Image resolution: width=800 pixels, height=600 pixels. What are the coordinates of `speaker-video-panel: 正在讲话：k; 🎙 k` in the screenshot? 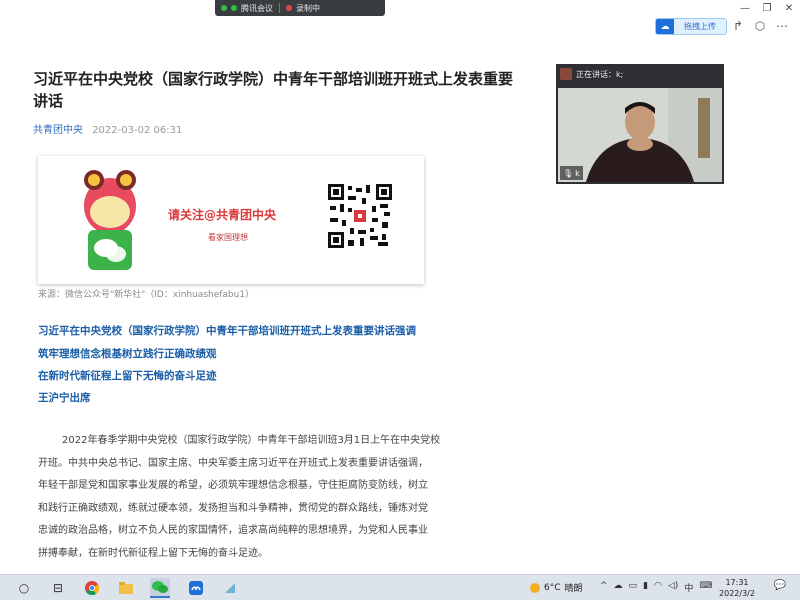 It's located at (640, 124).